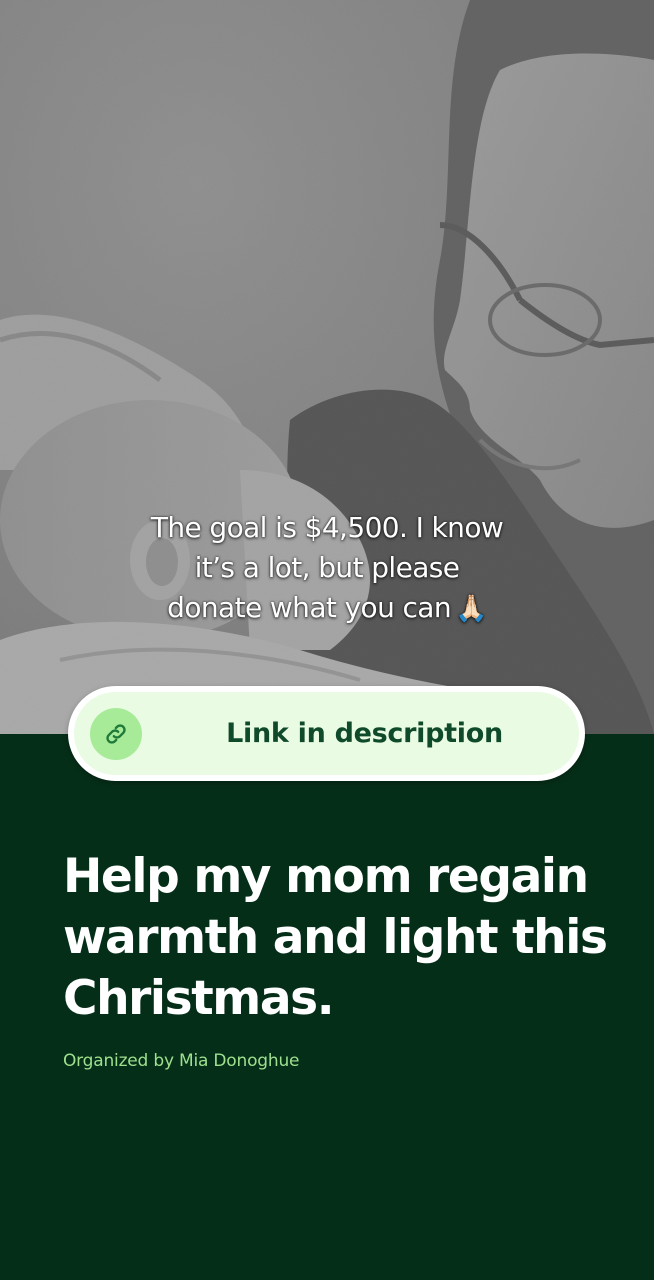  I want to click on caption-line-1: The goal is $4,500. I know, so click(327, 527).